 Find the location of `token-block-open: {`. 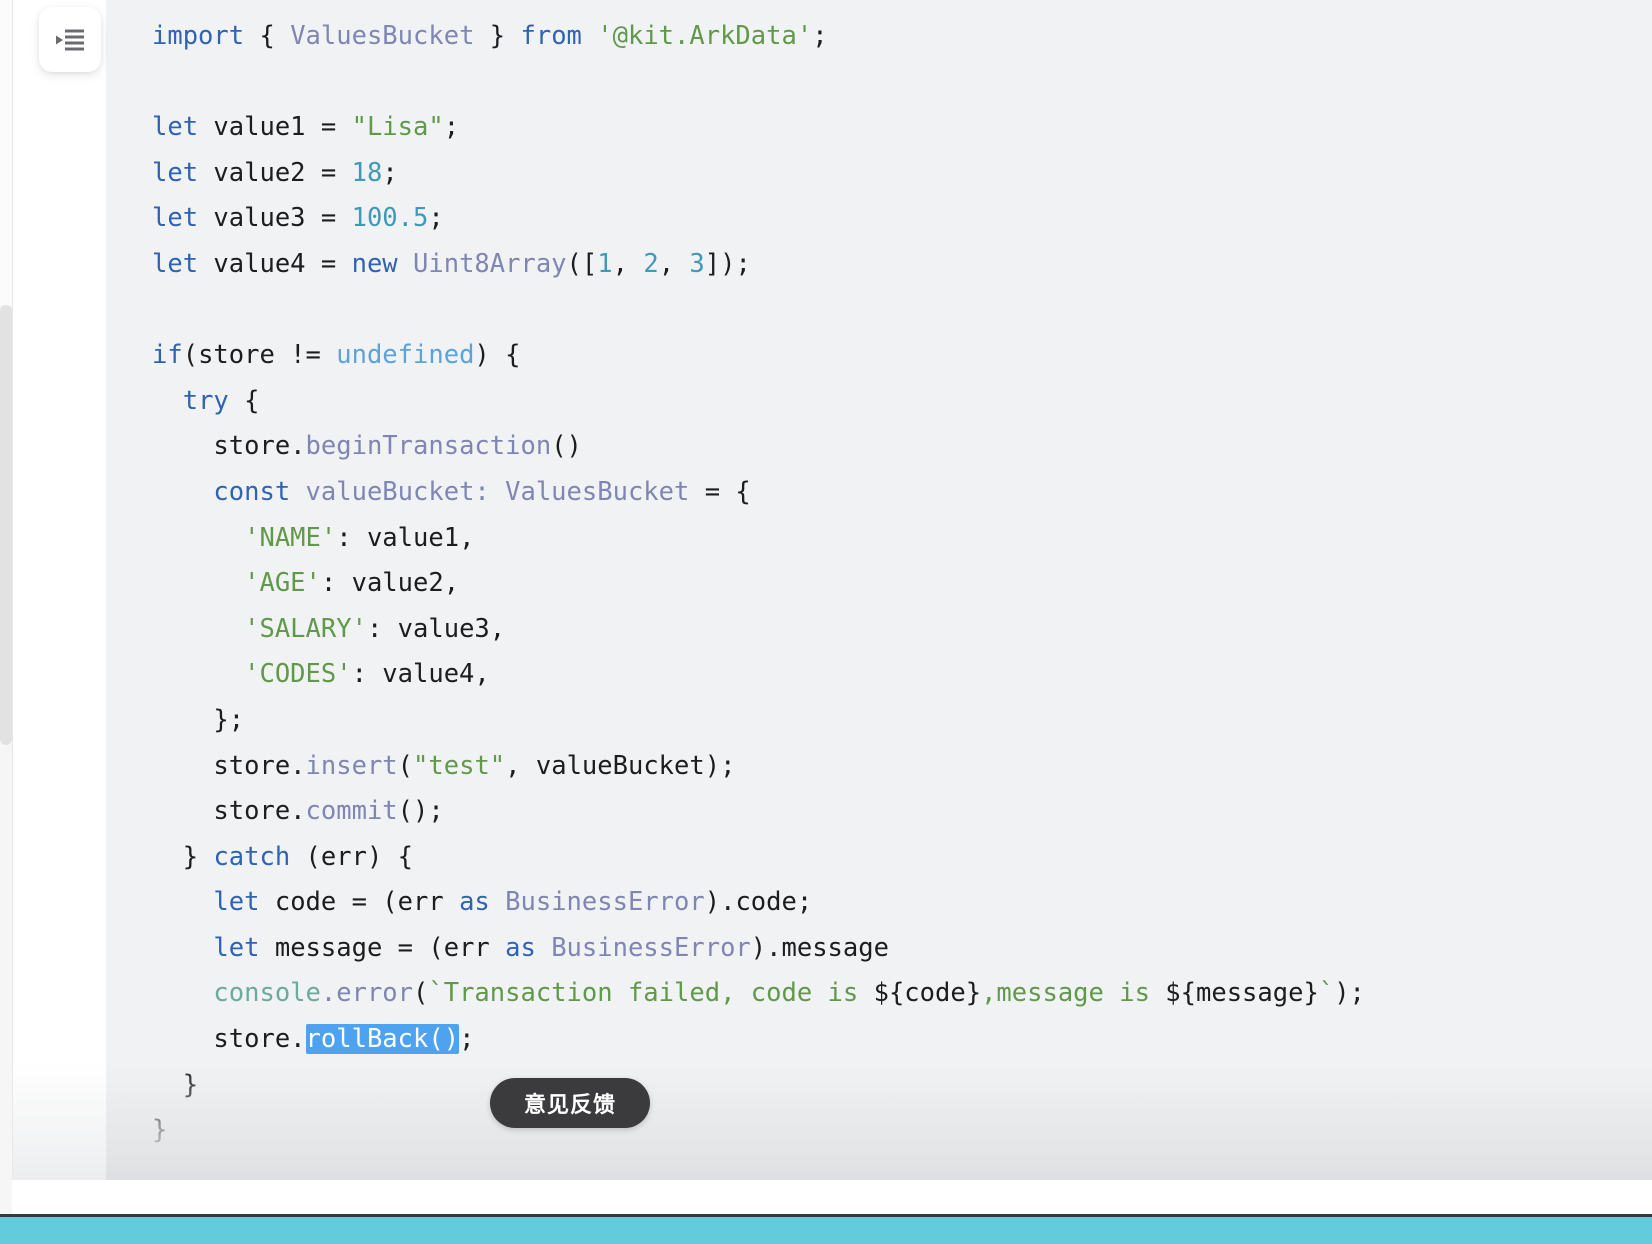

token-block-open: { is located at coordinates (244, 400).